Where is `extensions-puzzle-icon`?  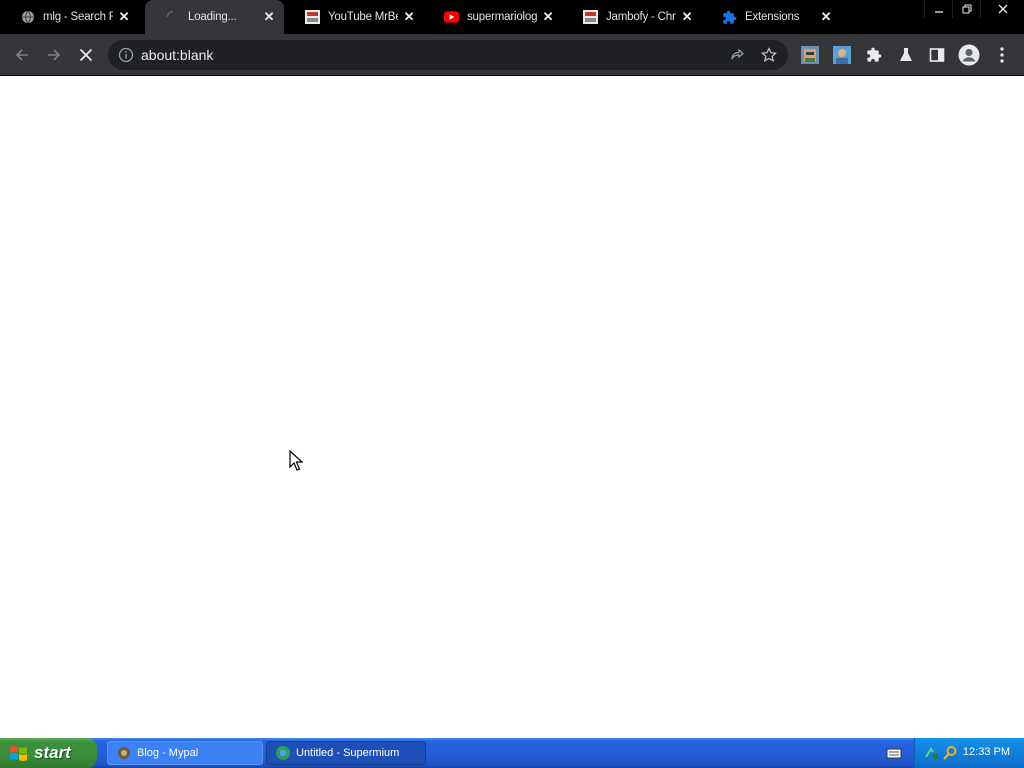
extensions-puzzle-icon is located at coordinates (874, 55).